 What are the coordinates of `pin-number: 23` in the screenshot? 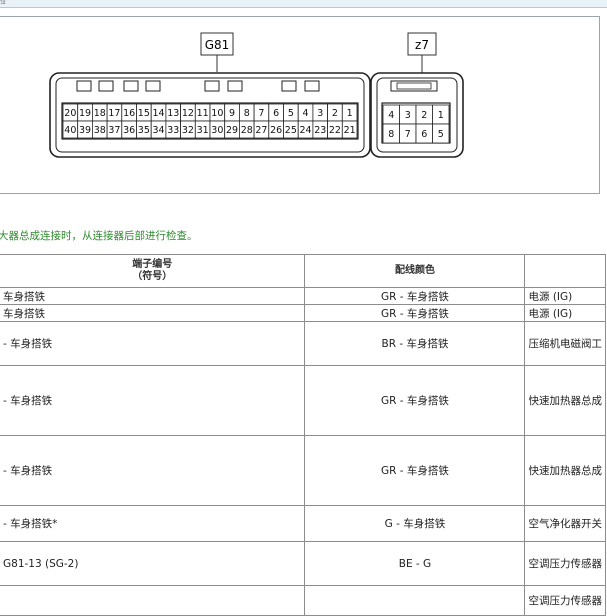 It's located at (320, 130).